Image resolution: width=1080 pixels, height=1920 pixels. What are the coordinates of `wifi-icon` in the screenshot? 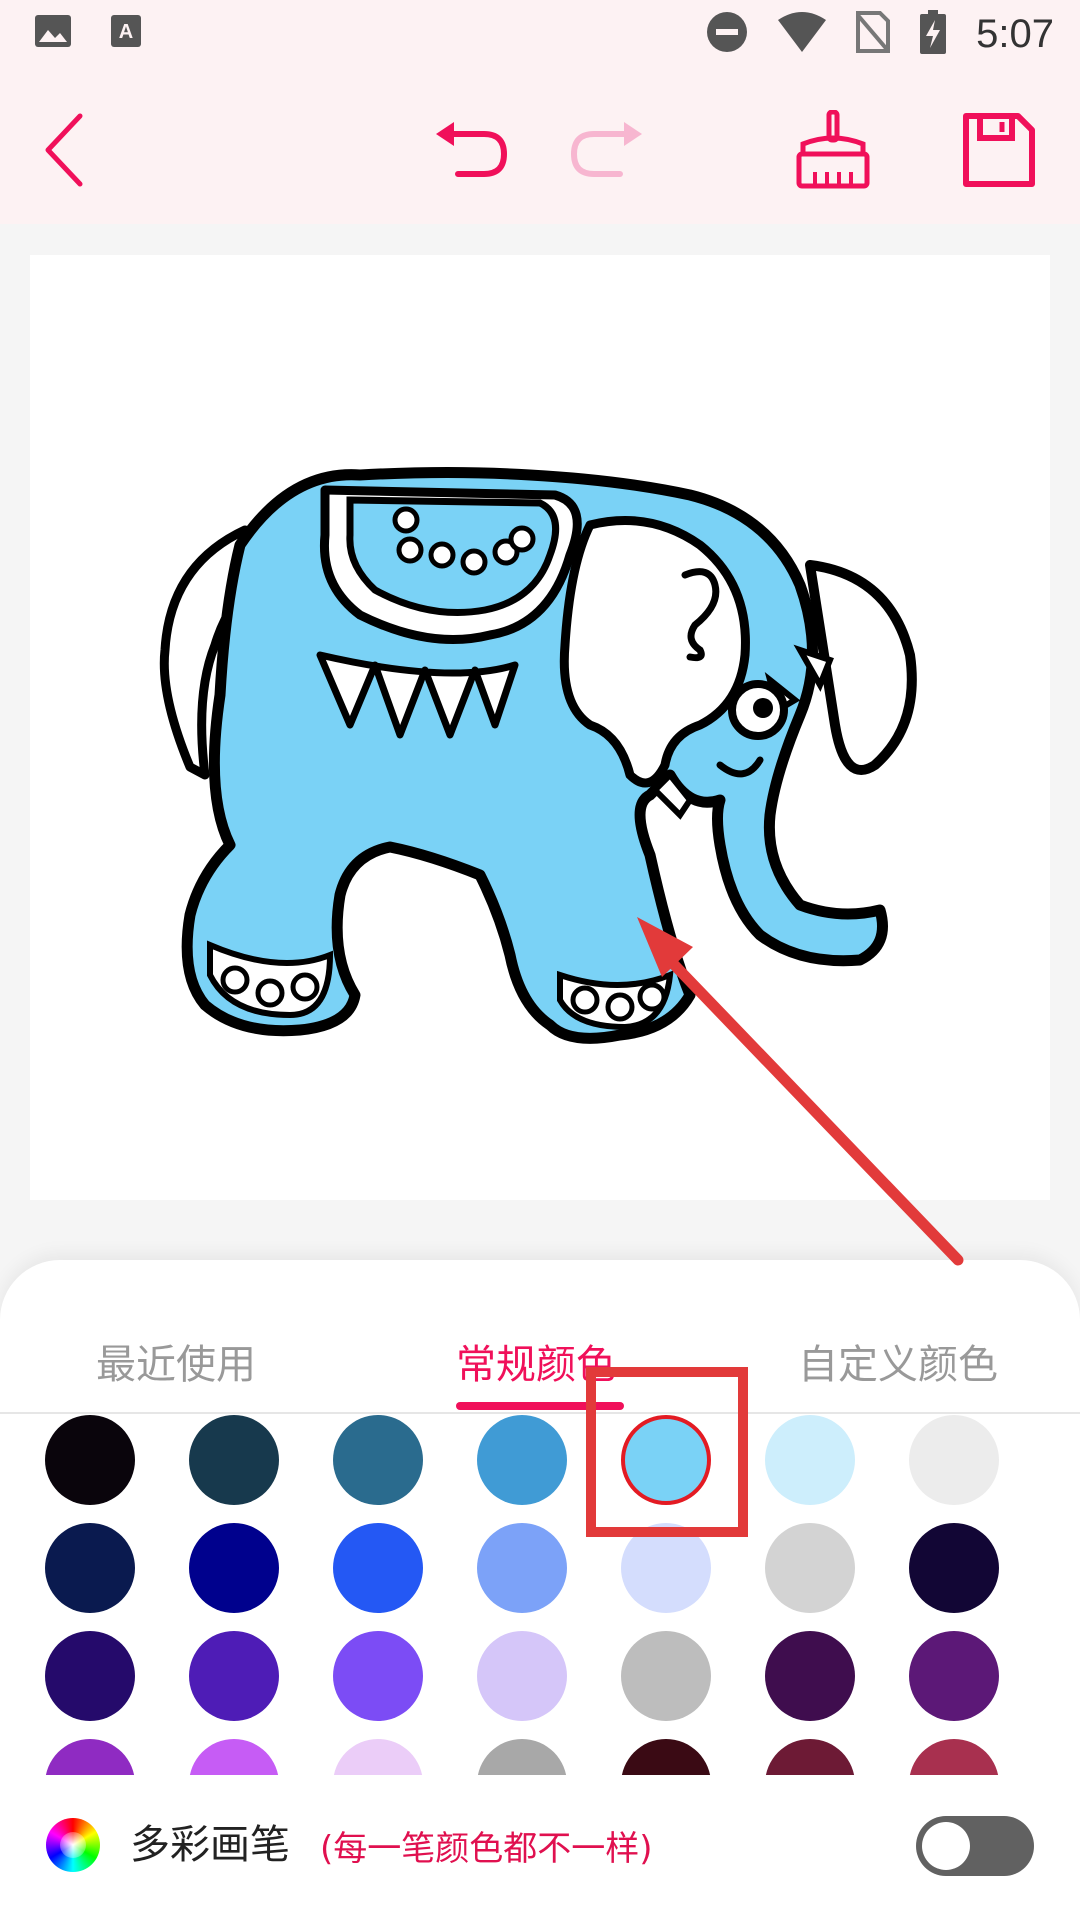 It's located at (802, 34).